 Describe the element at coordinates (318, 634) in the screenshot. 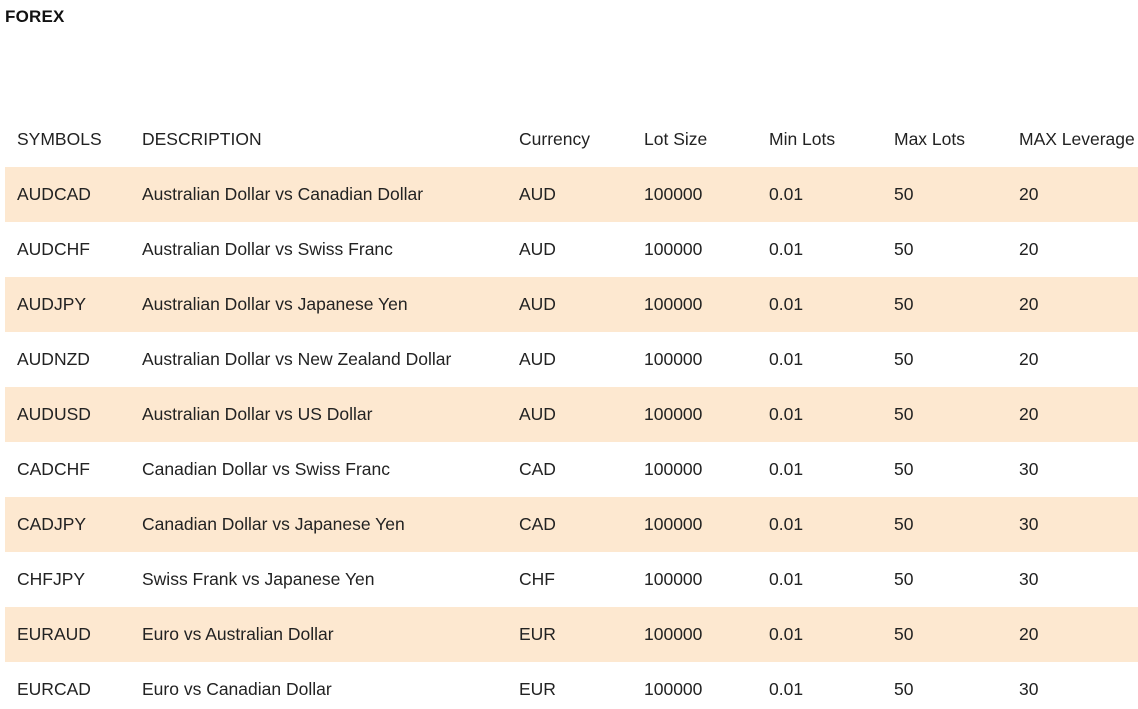

I see `cell-description: Euro vs Australian Dollar` at that location.